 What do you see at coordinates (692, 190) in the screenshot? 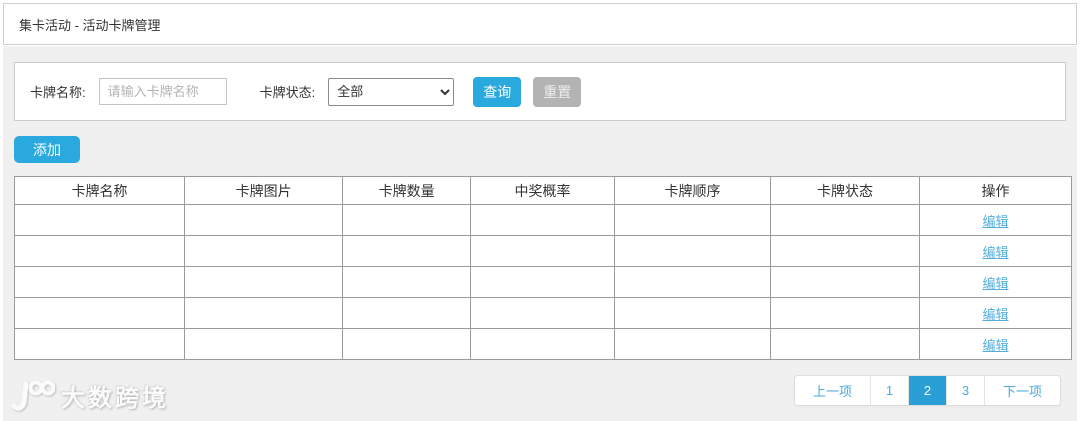
I see `header-card-order: 卡牌顺序` at bounding box center [692, 190].